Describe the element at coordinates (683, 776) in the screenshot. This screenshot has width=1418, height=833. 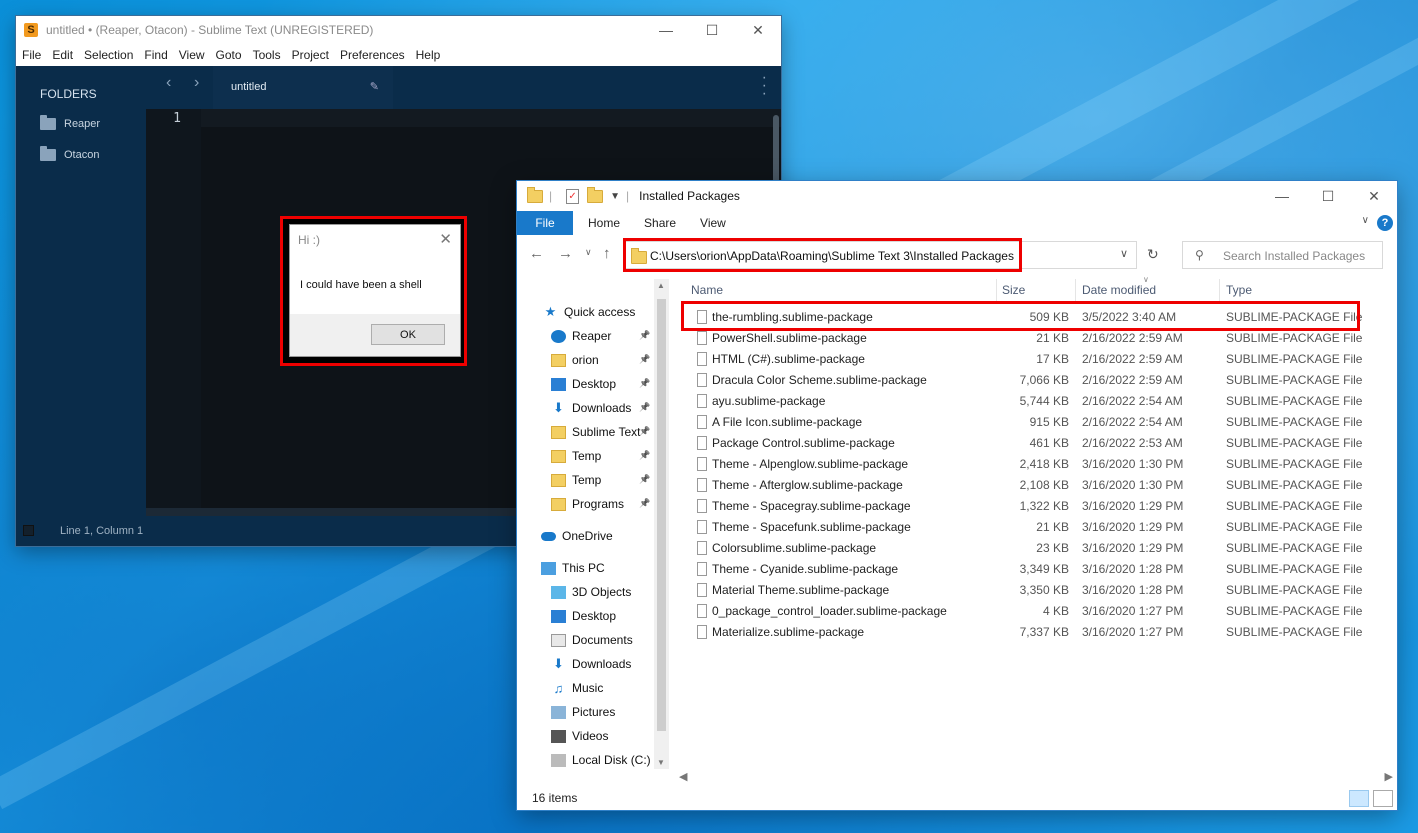
I see `scroll-left-icon: ◀` at that location.